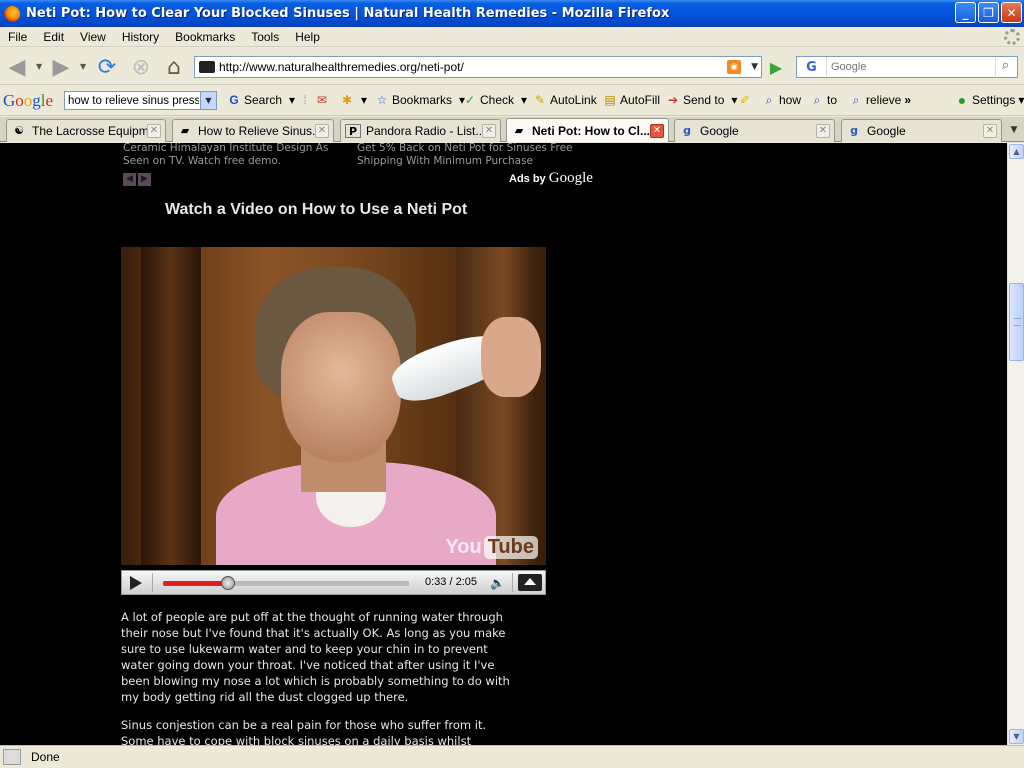 The width and height of the screenshot is (1024, 768). What do you see at coordinates (347, 100) in the screenshot?
I see `puzzle-icon: ✱` at bounding box center [347, 100].